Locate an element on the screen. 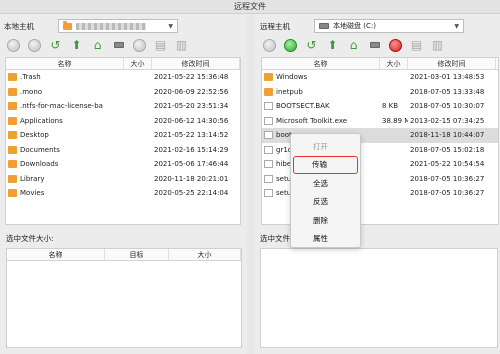 Image resolution: width=500 pixels, height=354 pixels. file-row: Applications 2020-06-12 14:30:56 is located at coordinates (123, 121).